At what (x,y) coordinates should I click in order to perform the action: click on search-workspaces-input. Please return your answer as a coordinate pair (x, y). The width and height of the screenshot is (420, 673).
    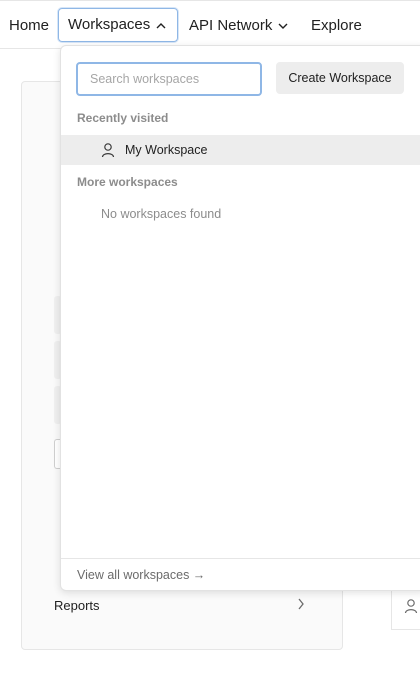
    Looking at the image, I should click on (169, 79).